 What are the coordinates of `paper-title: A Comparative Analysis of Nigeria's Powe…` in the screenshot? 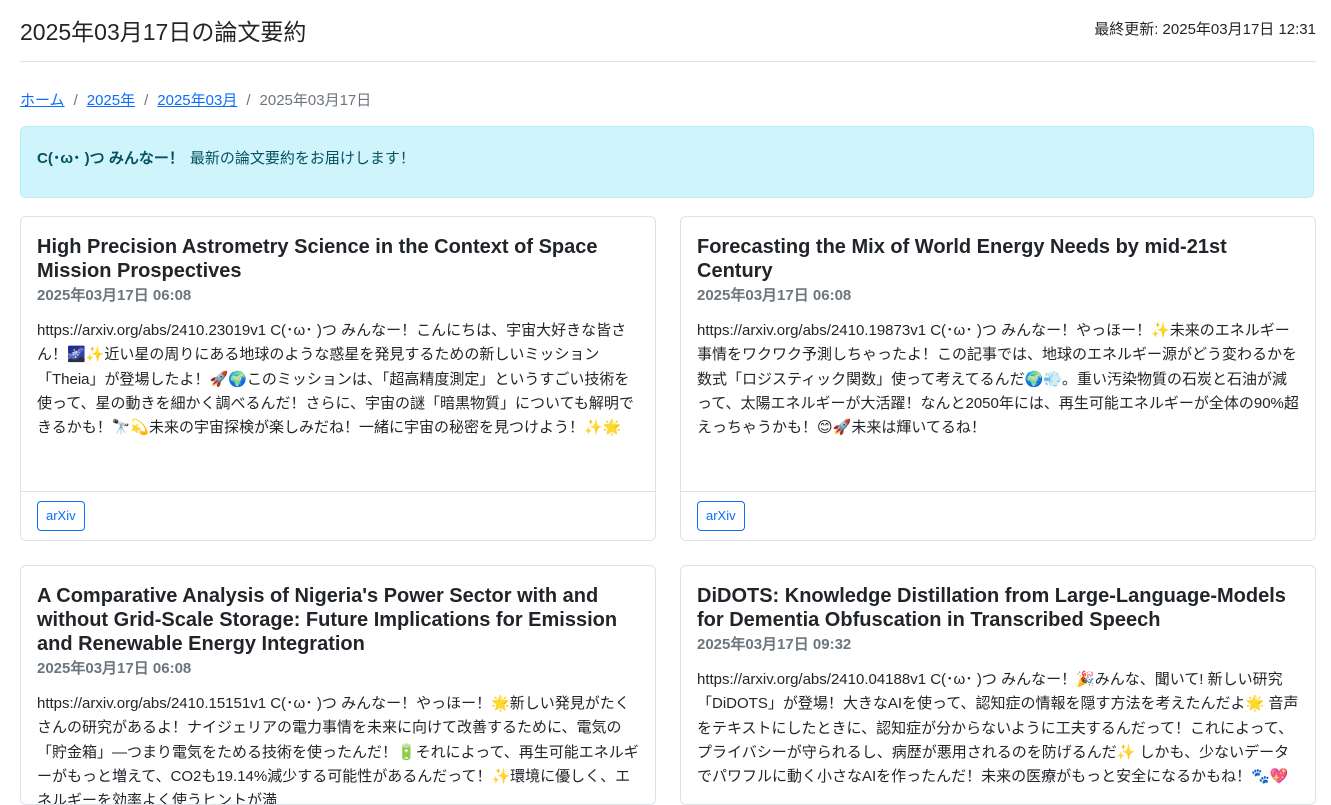 It's located at (327, 620).